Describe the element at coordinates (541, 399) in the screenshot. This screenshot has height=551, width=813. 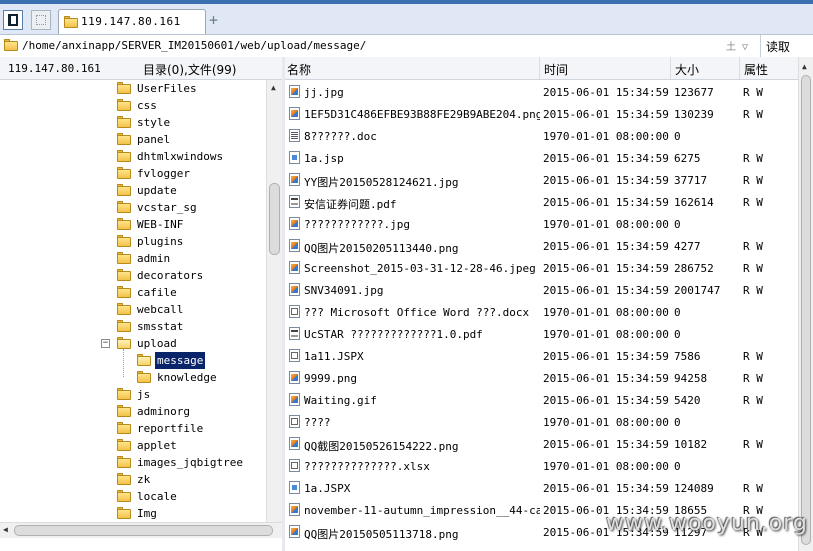
I see `file-row: Waiting.gif 2015-06-01 15:34:59 5420 R W` at that location.